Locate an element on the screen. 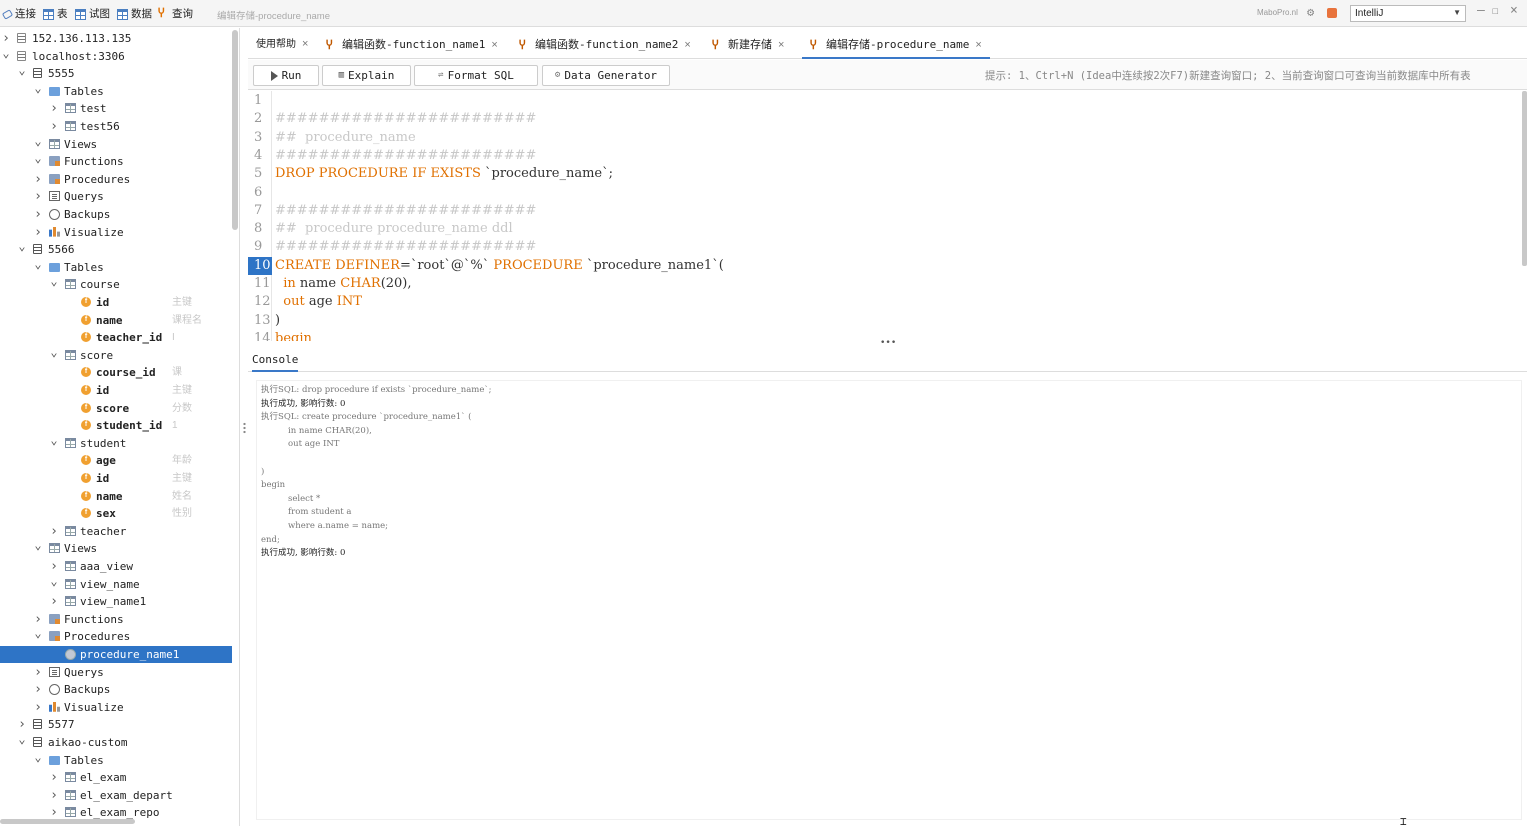 The width and height of the screenshot is (1527, 826). query-button: Ⴤ 查询 is located at coordinates (175, 13).